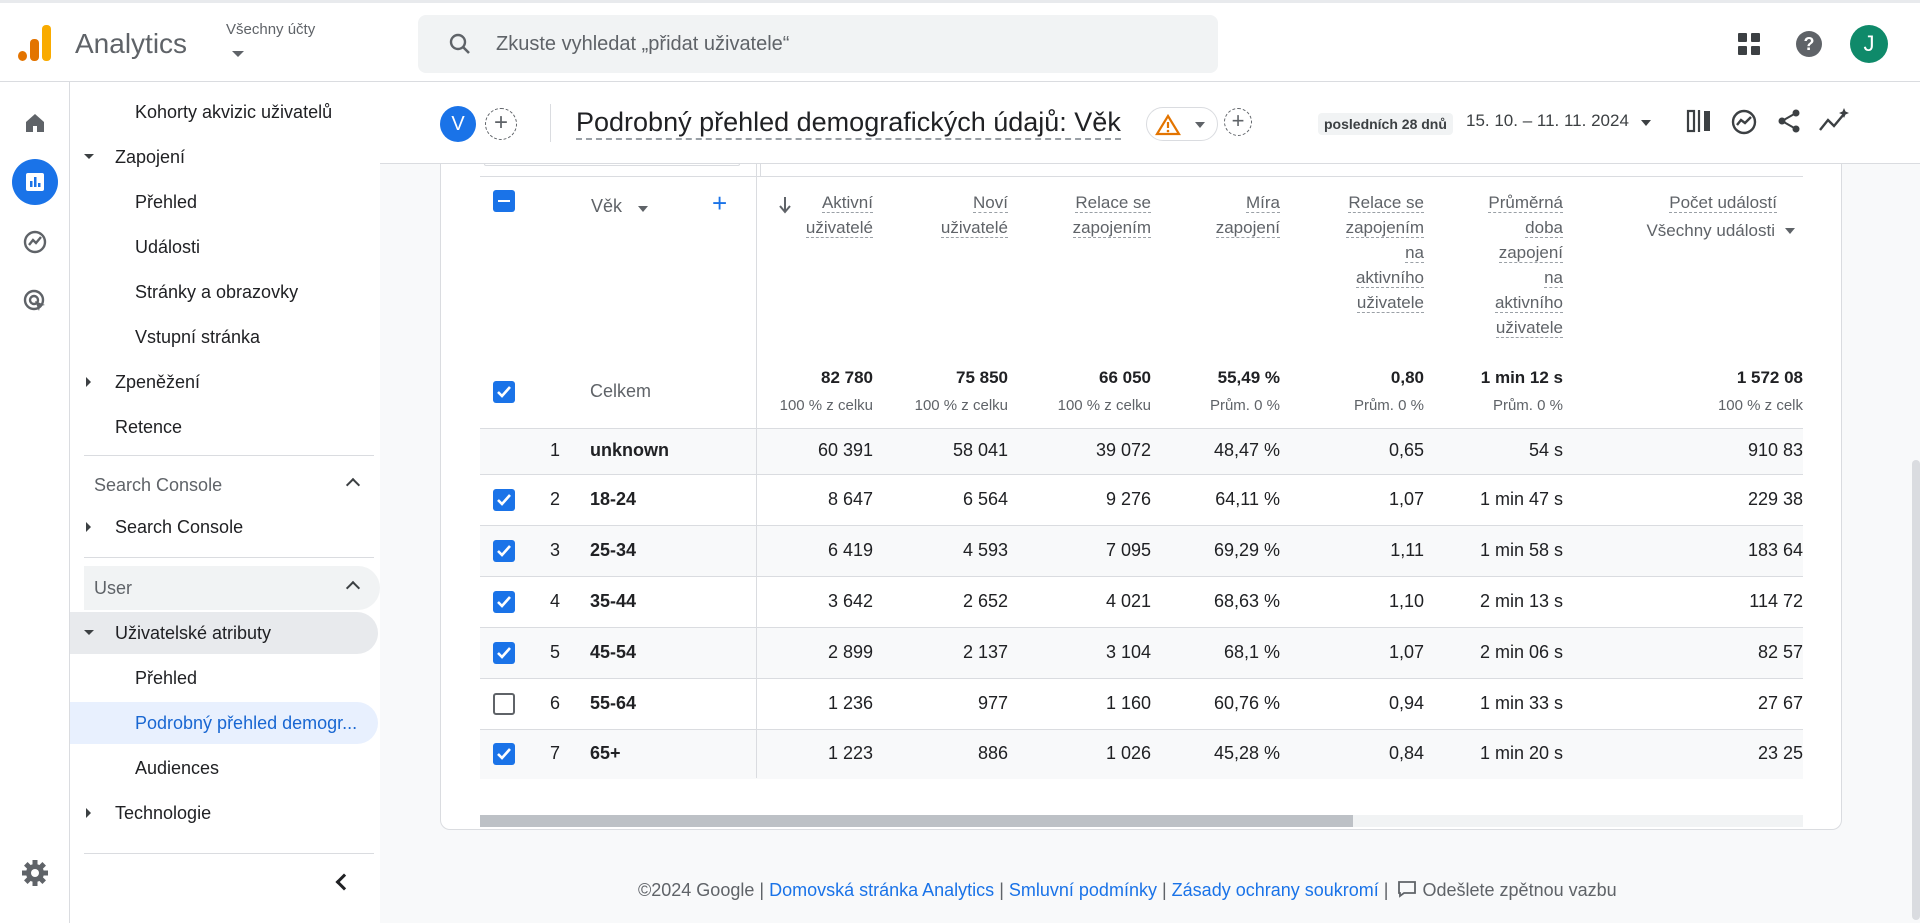 Image resolution: width=1920 pixels, height=923 pixels. I want to click on column-header-event-count: Počet událostí Všechny události, so click(1720, 215).